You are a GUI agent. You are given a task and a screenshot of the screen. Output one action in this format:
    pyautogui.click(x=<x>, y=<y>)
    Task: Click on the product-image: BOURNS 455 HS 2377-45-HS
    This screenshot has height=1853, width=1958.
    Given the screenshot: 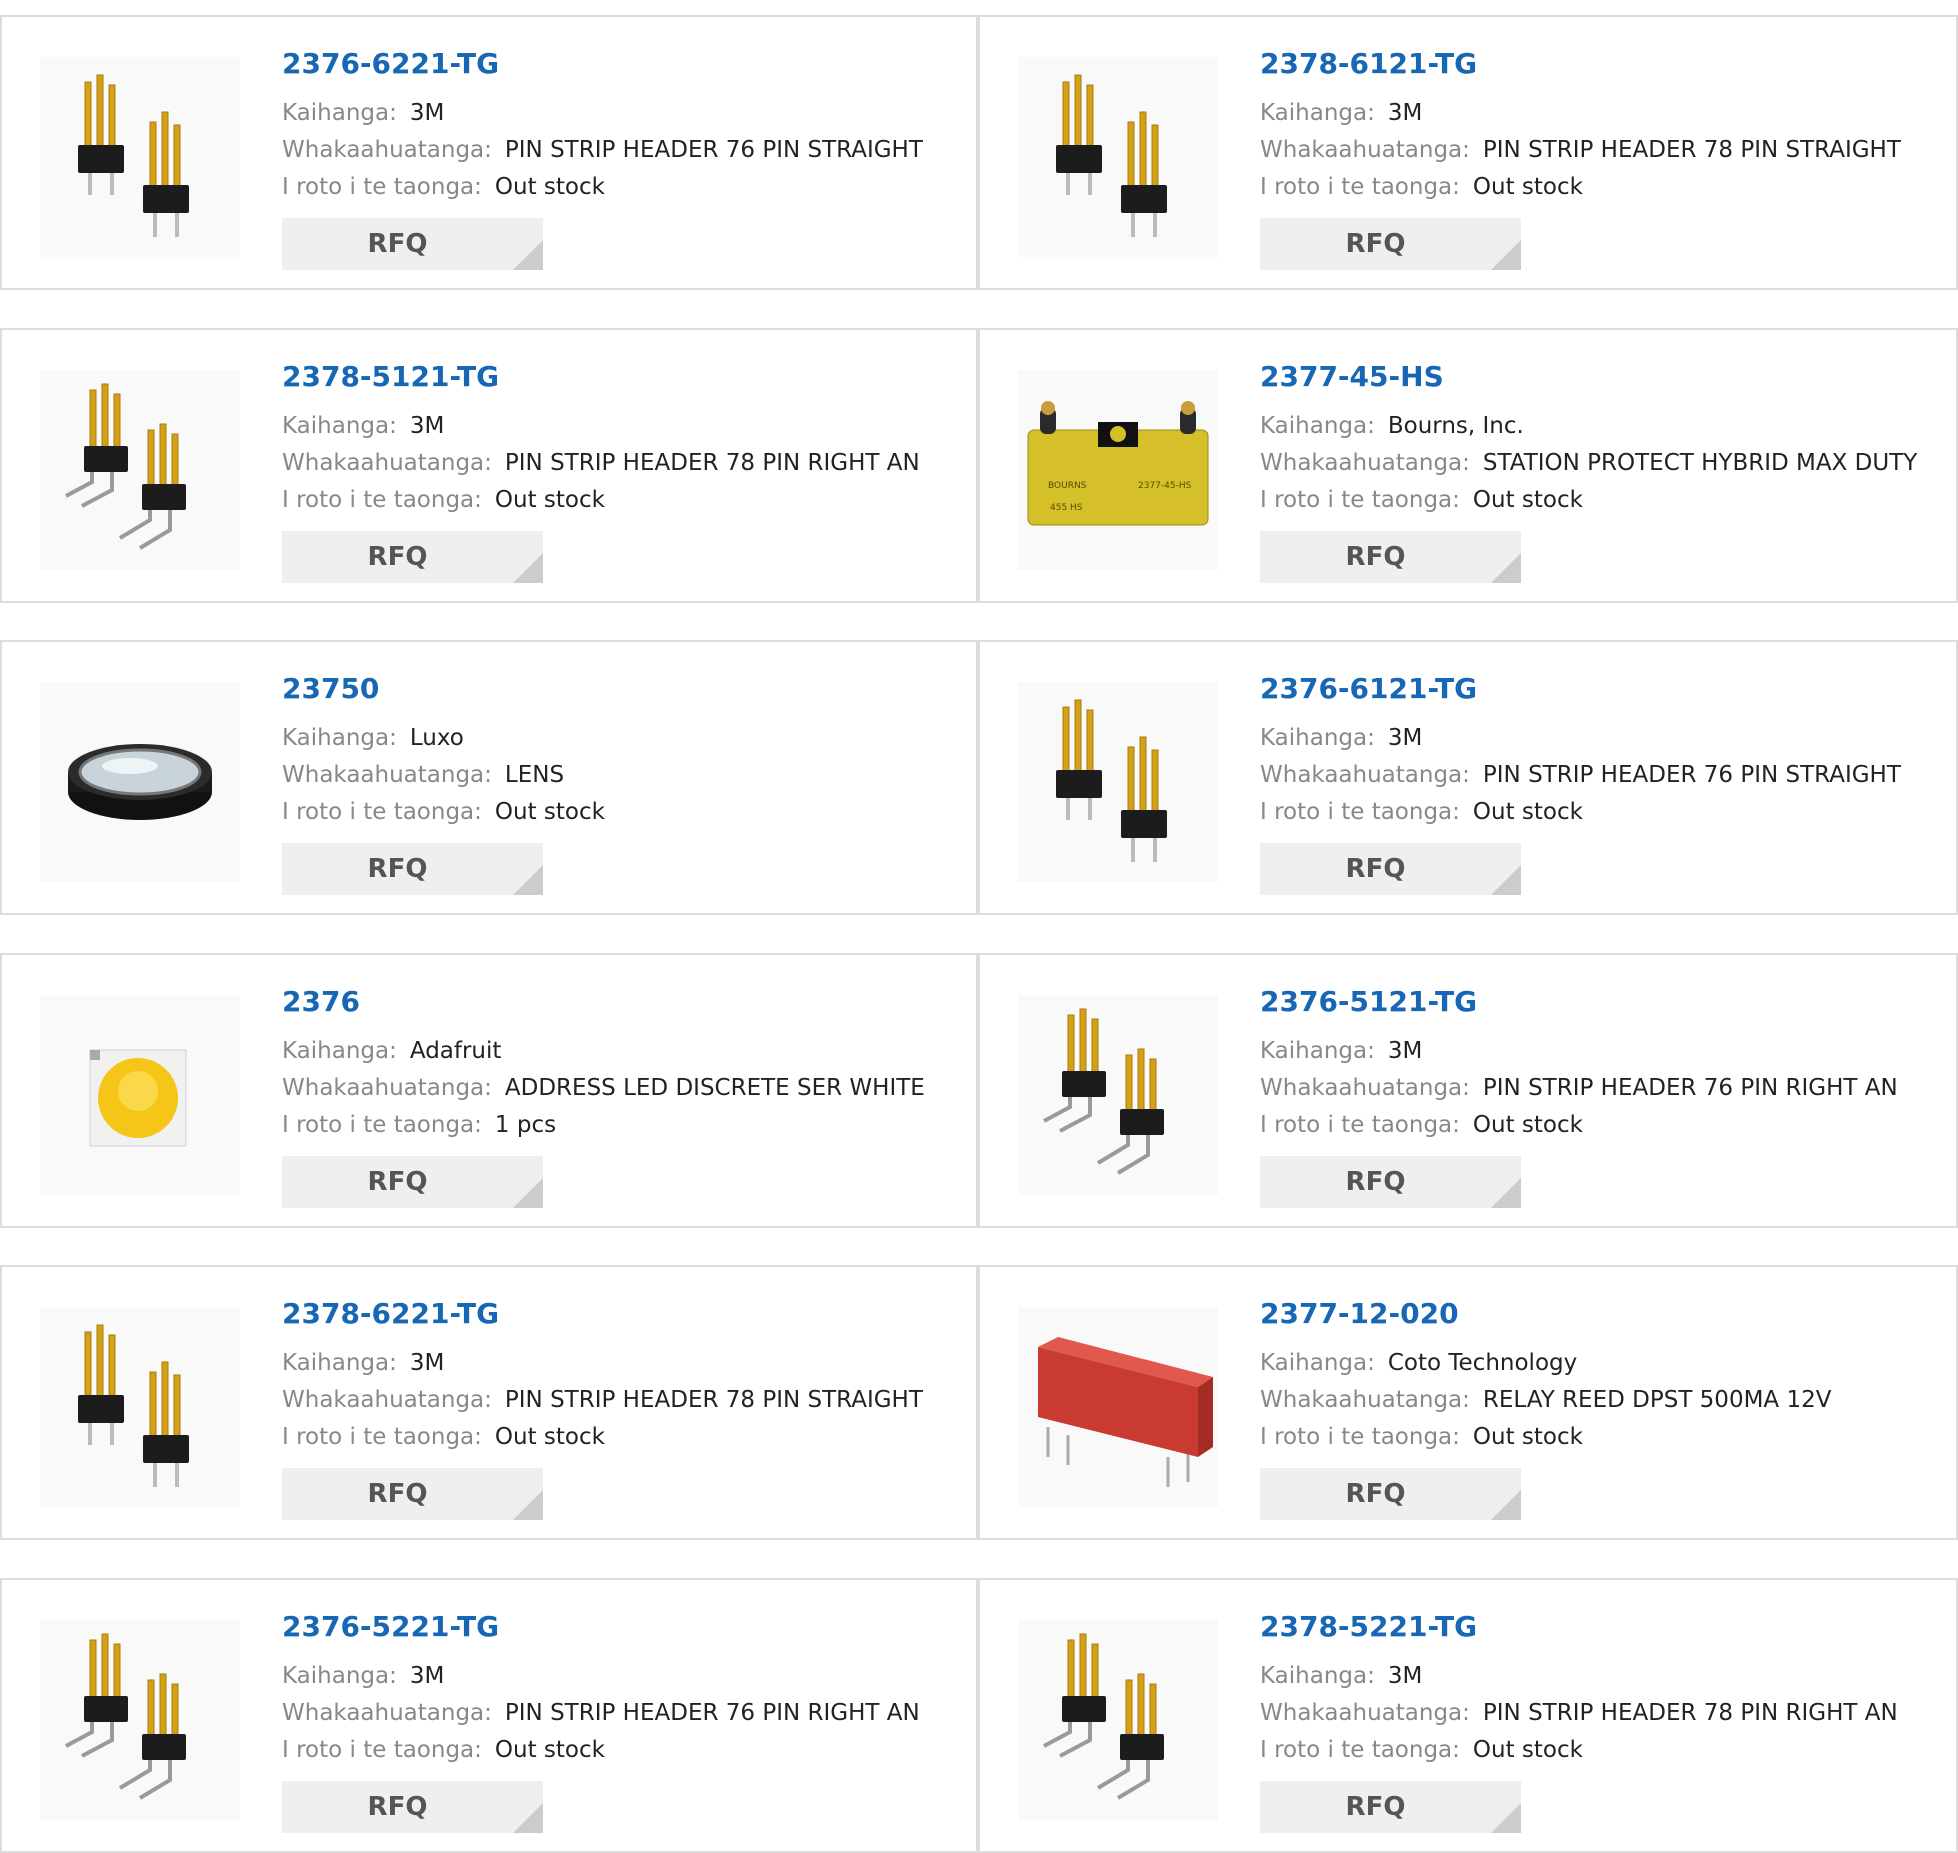 What is the action you would take?
    pyautogui.click(x=1118, y=469)
    